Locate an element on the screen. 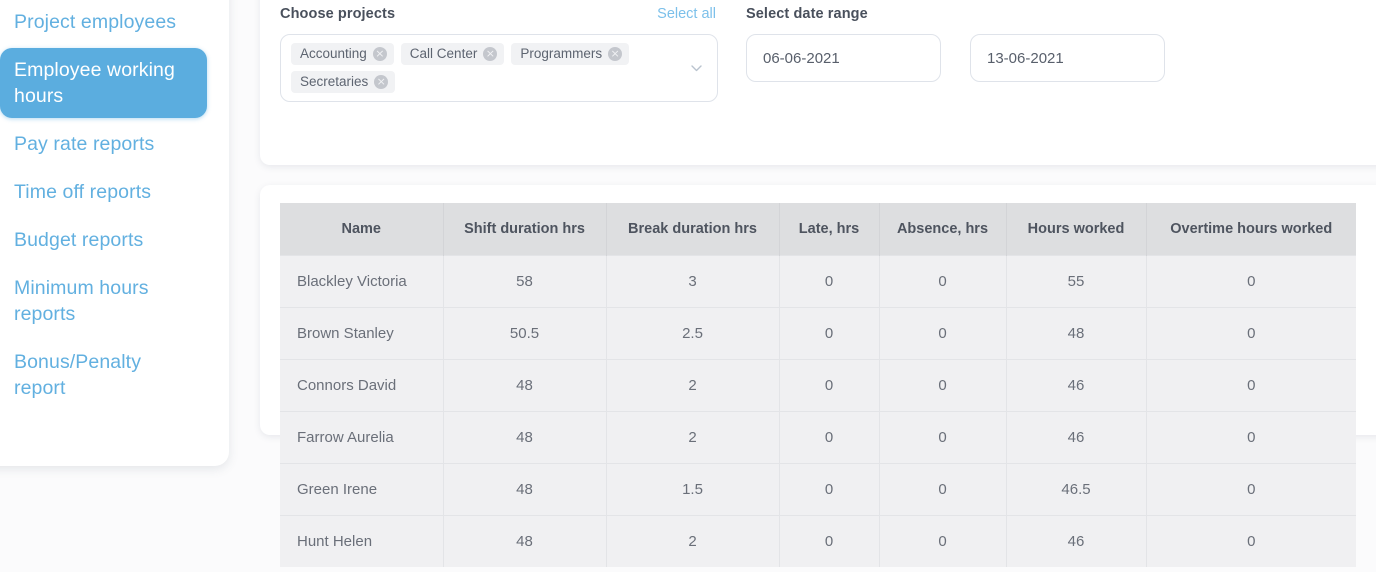  chevron-down-icon is located at coordinates (696, 68).